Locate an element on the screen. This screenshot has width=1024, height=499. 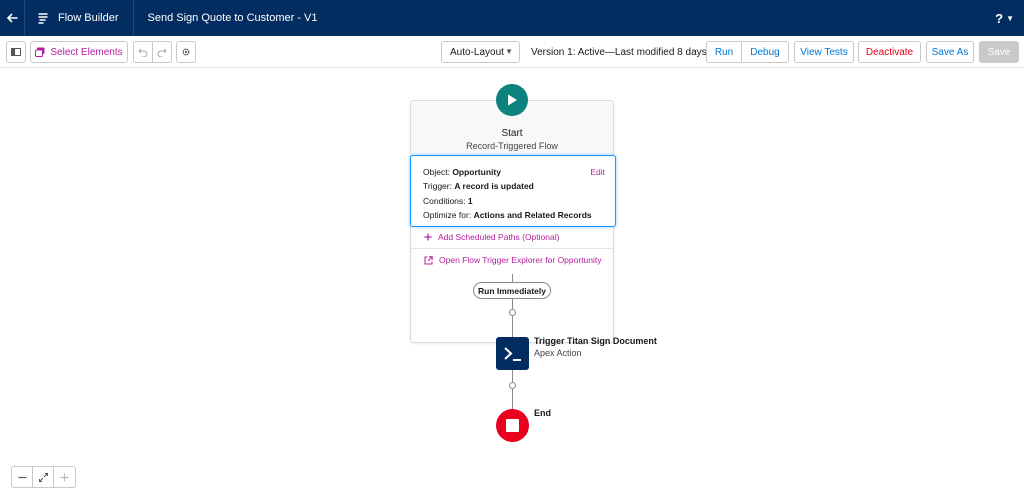
trigger-row: Trigger: A record is updated is located at coordinates (478, 186).